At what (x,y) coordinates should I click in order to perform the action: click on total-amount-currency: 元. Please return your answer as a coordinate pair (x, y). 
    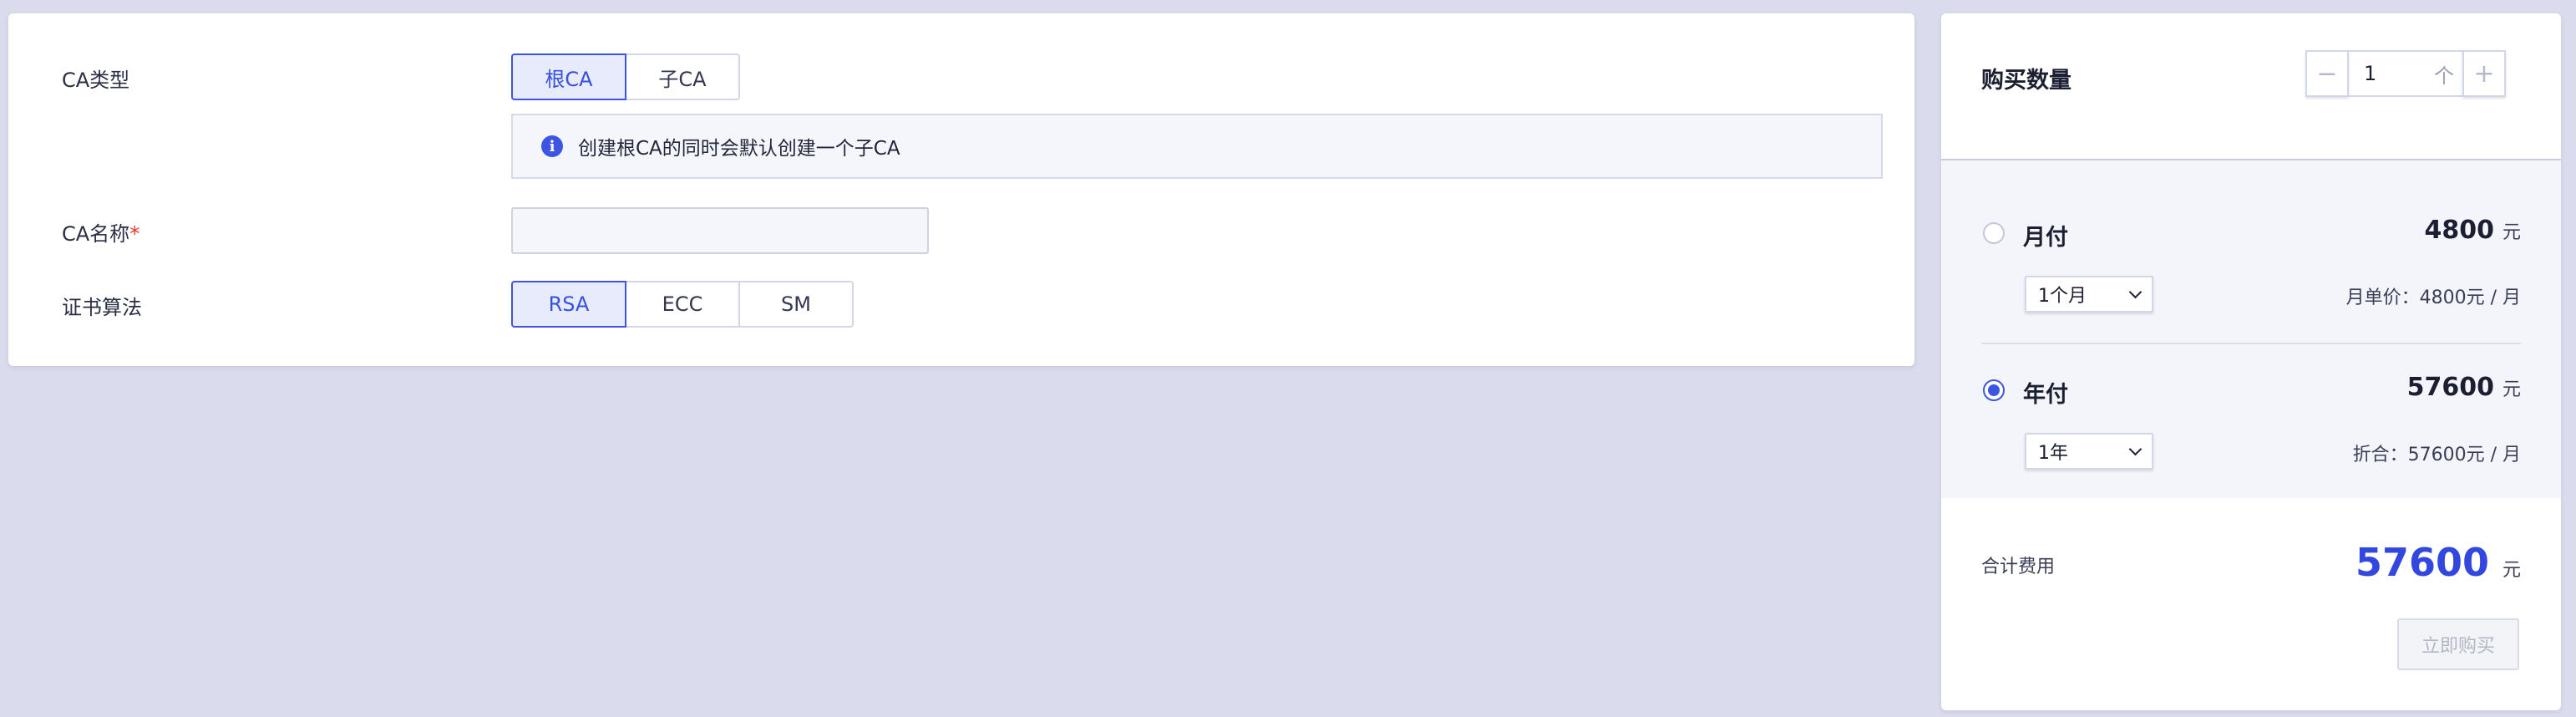
    Looking at the image, I should click on (2511, 570).